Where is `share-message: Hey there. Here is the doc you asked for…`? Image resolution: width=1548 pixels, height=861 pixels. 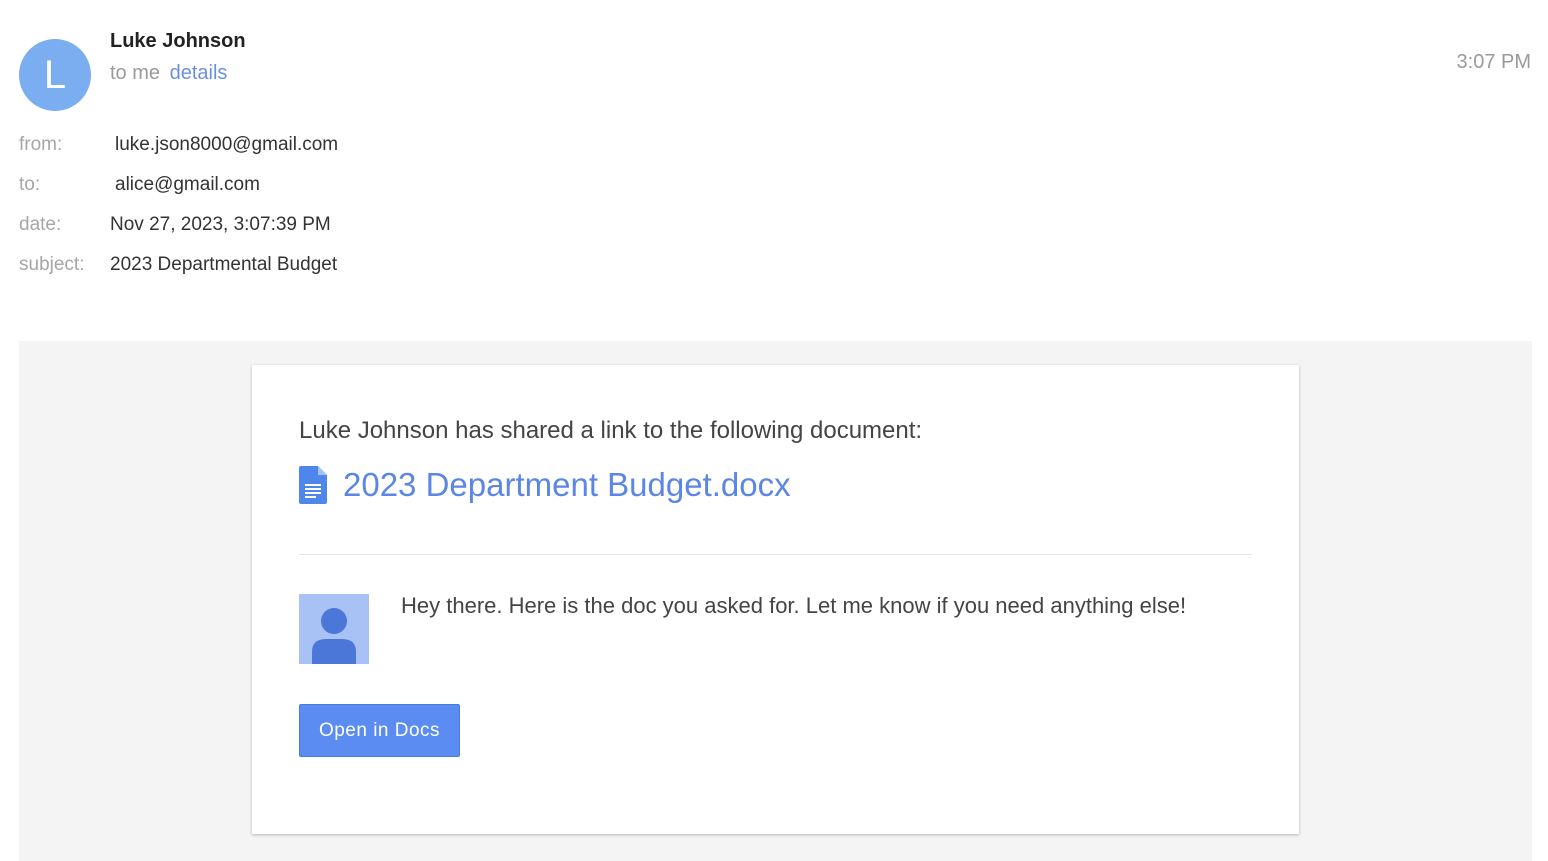 share-message: Hey there. Here is the doc you asked for… is located at coordinates (794, 605).